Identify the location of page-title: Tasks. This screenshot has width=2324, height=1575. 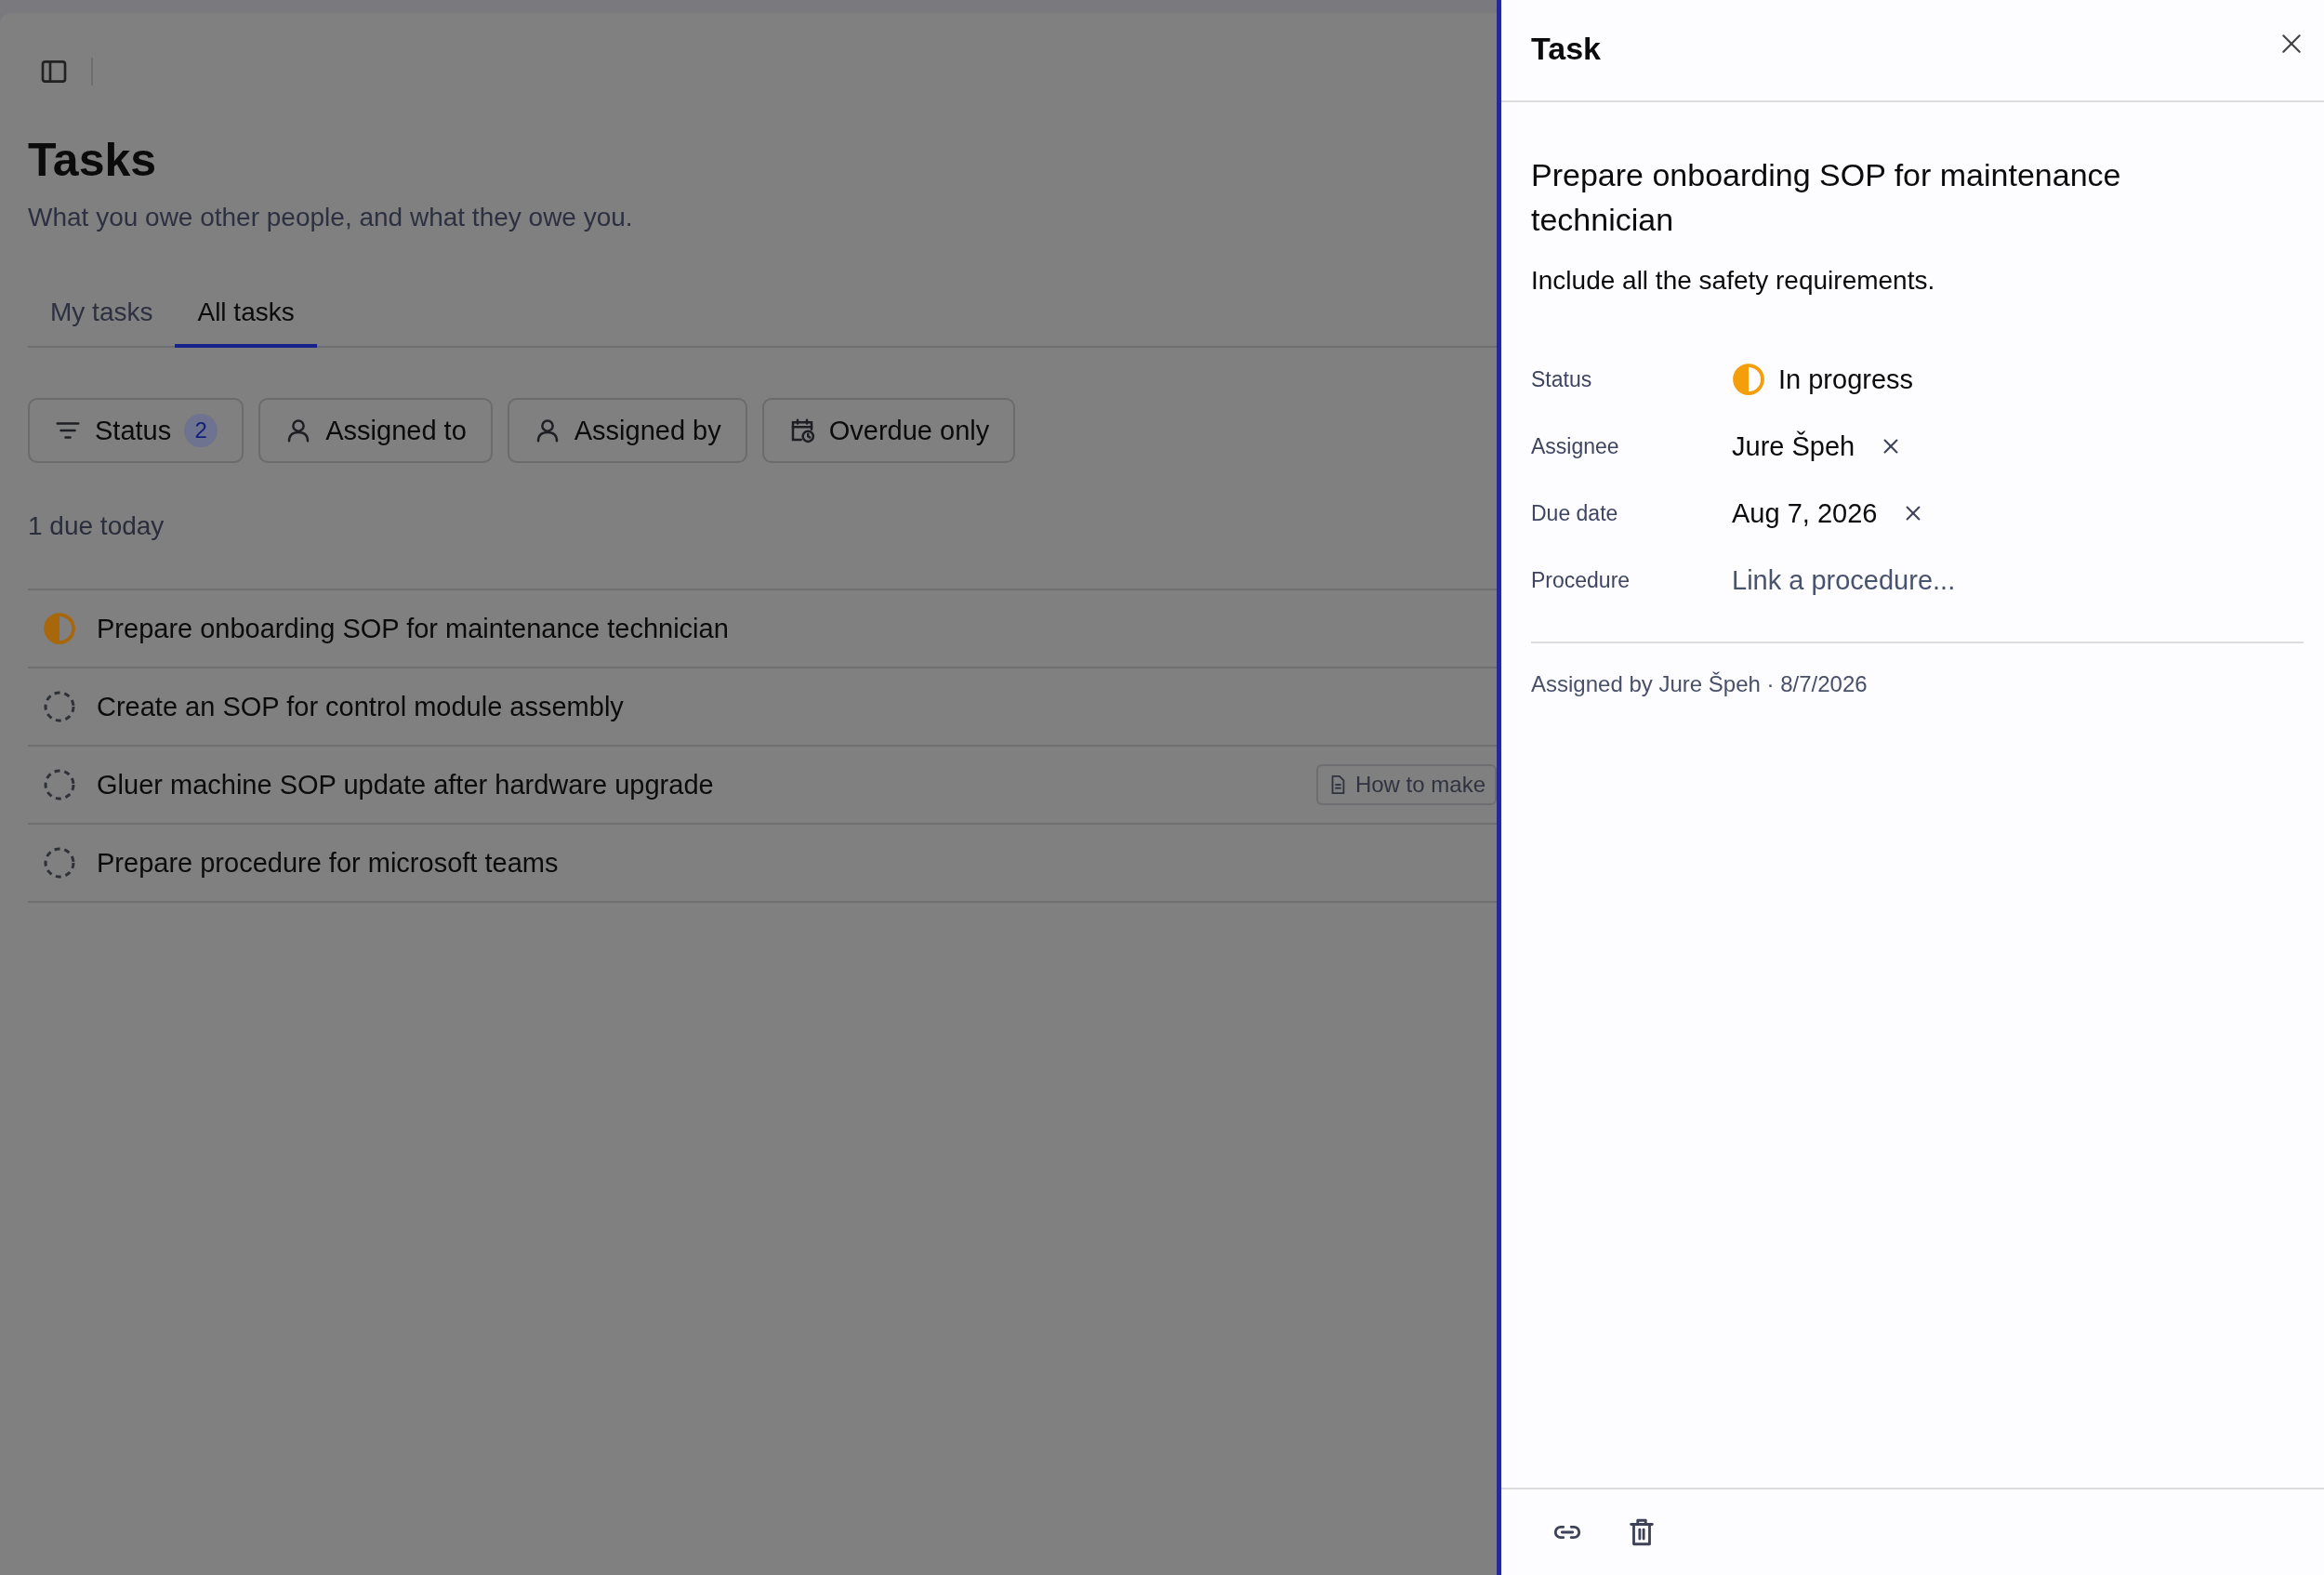
(93, 160).